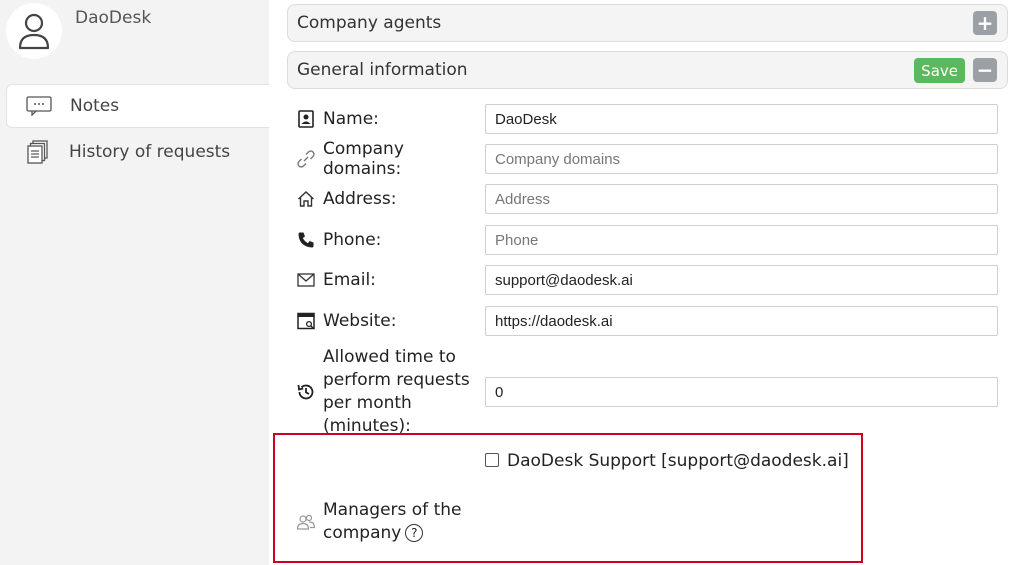 The width and height of the screenshot is (1017, 565). I want to click on documents-icon, so click(38, 152).